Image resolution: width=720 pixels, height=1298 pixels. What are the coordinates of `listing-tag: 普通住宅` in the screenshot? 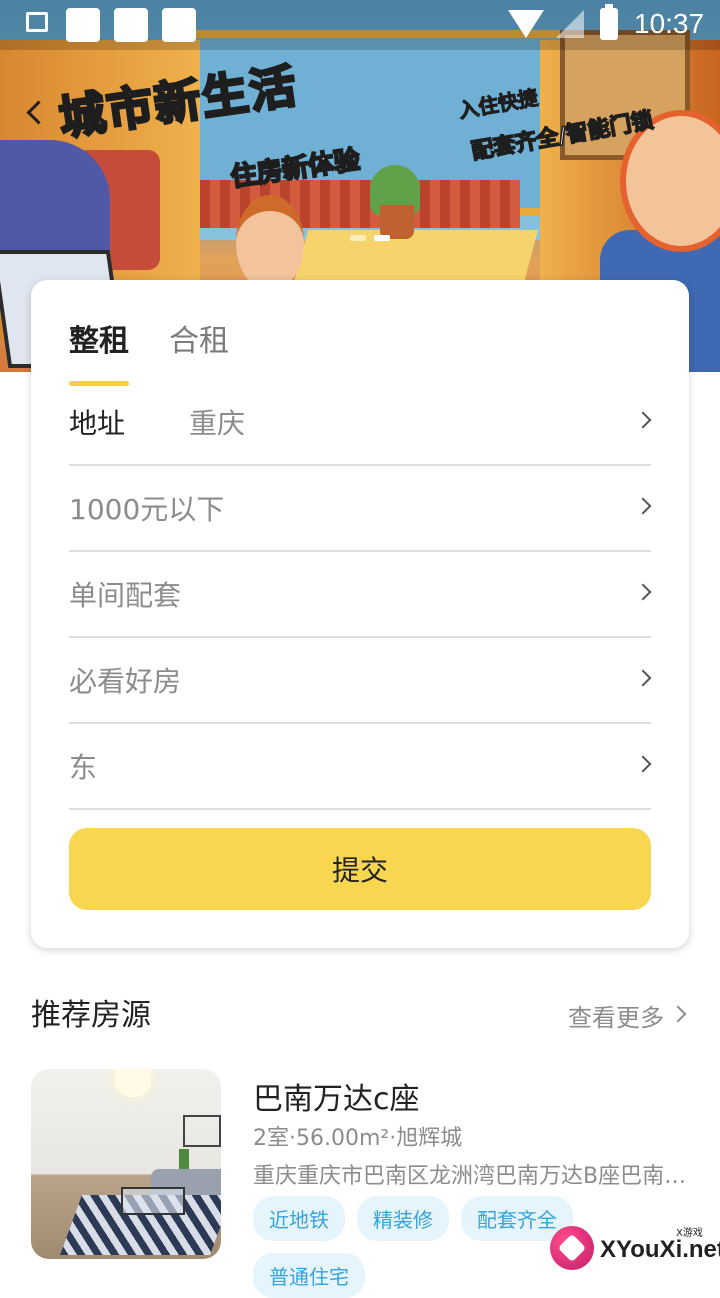 It's located at (309, 1275).